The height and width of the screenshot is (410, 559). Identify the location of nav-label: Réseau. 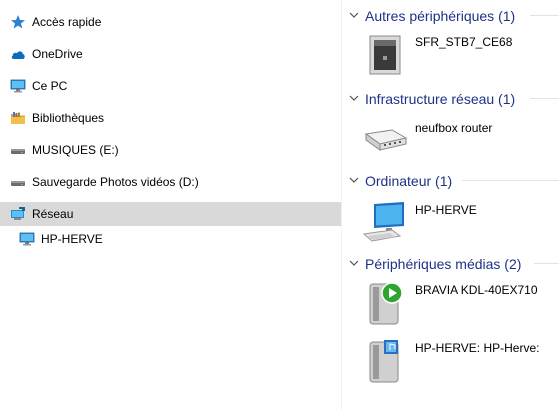
(53, 214).